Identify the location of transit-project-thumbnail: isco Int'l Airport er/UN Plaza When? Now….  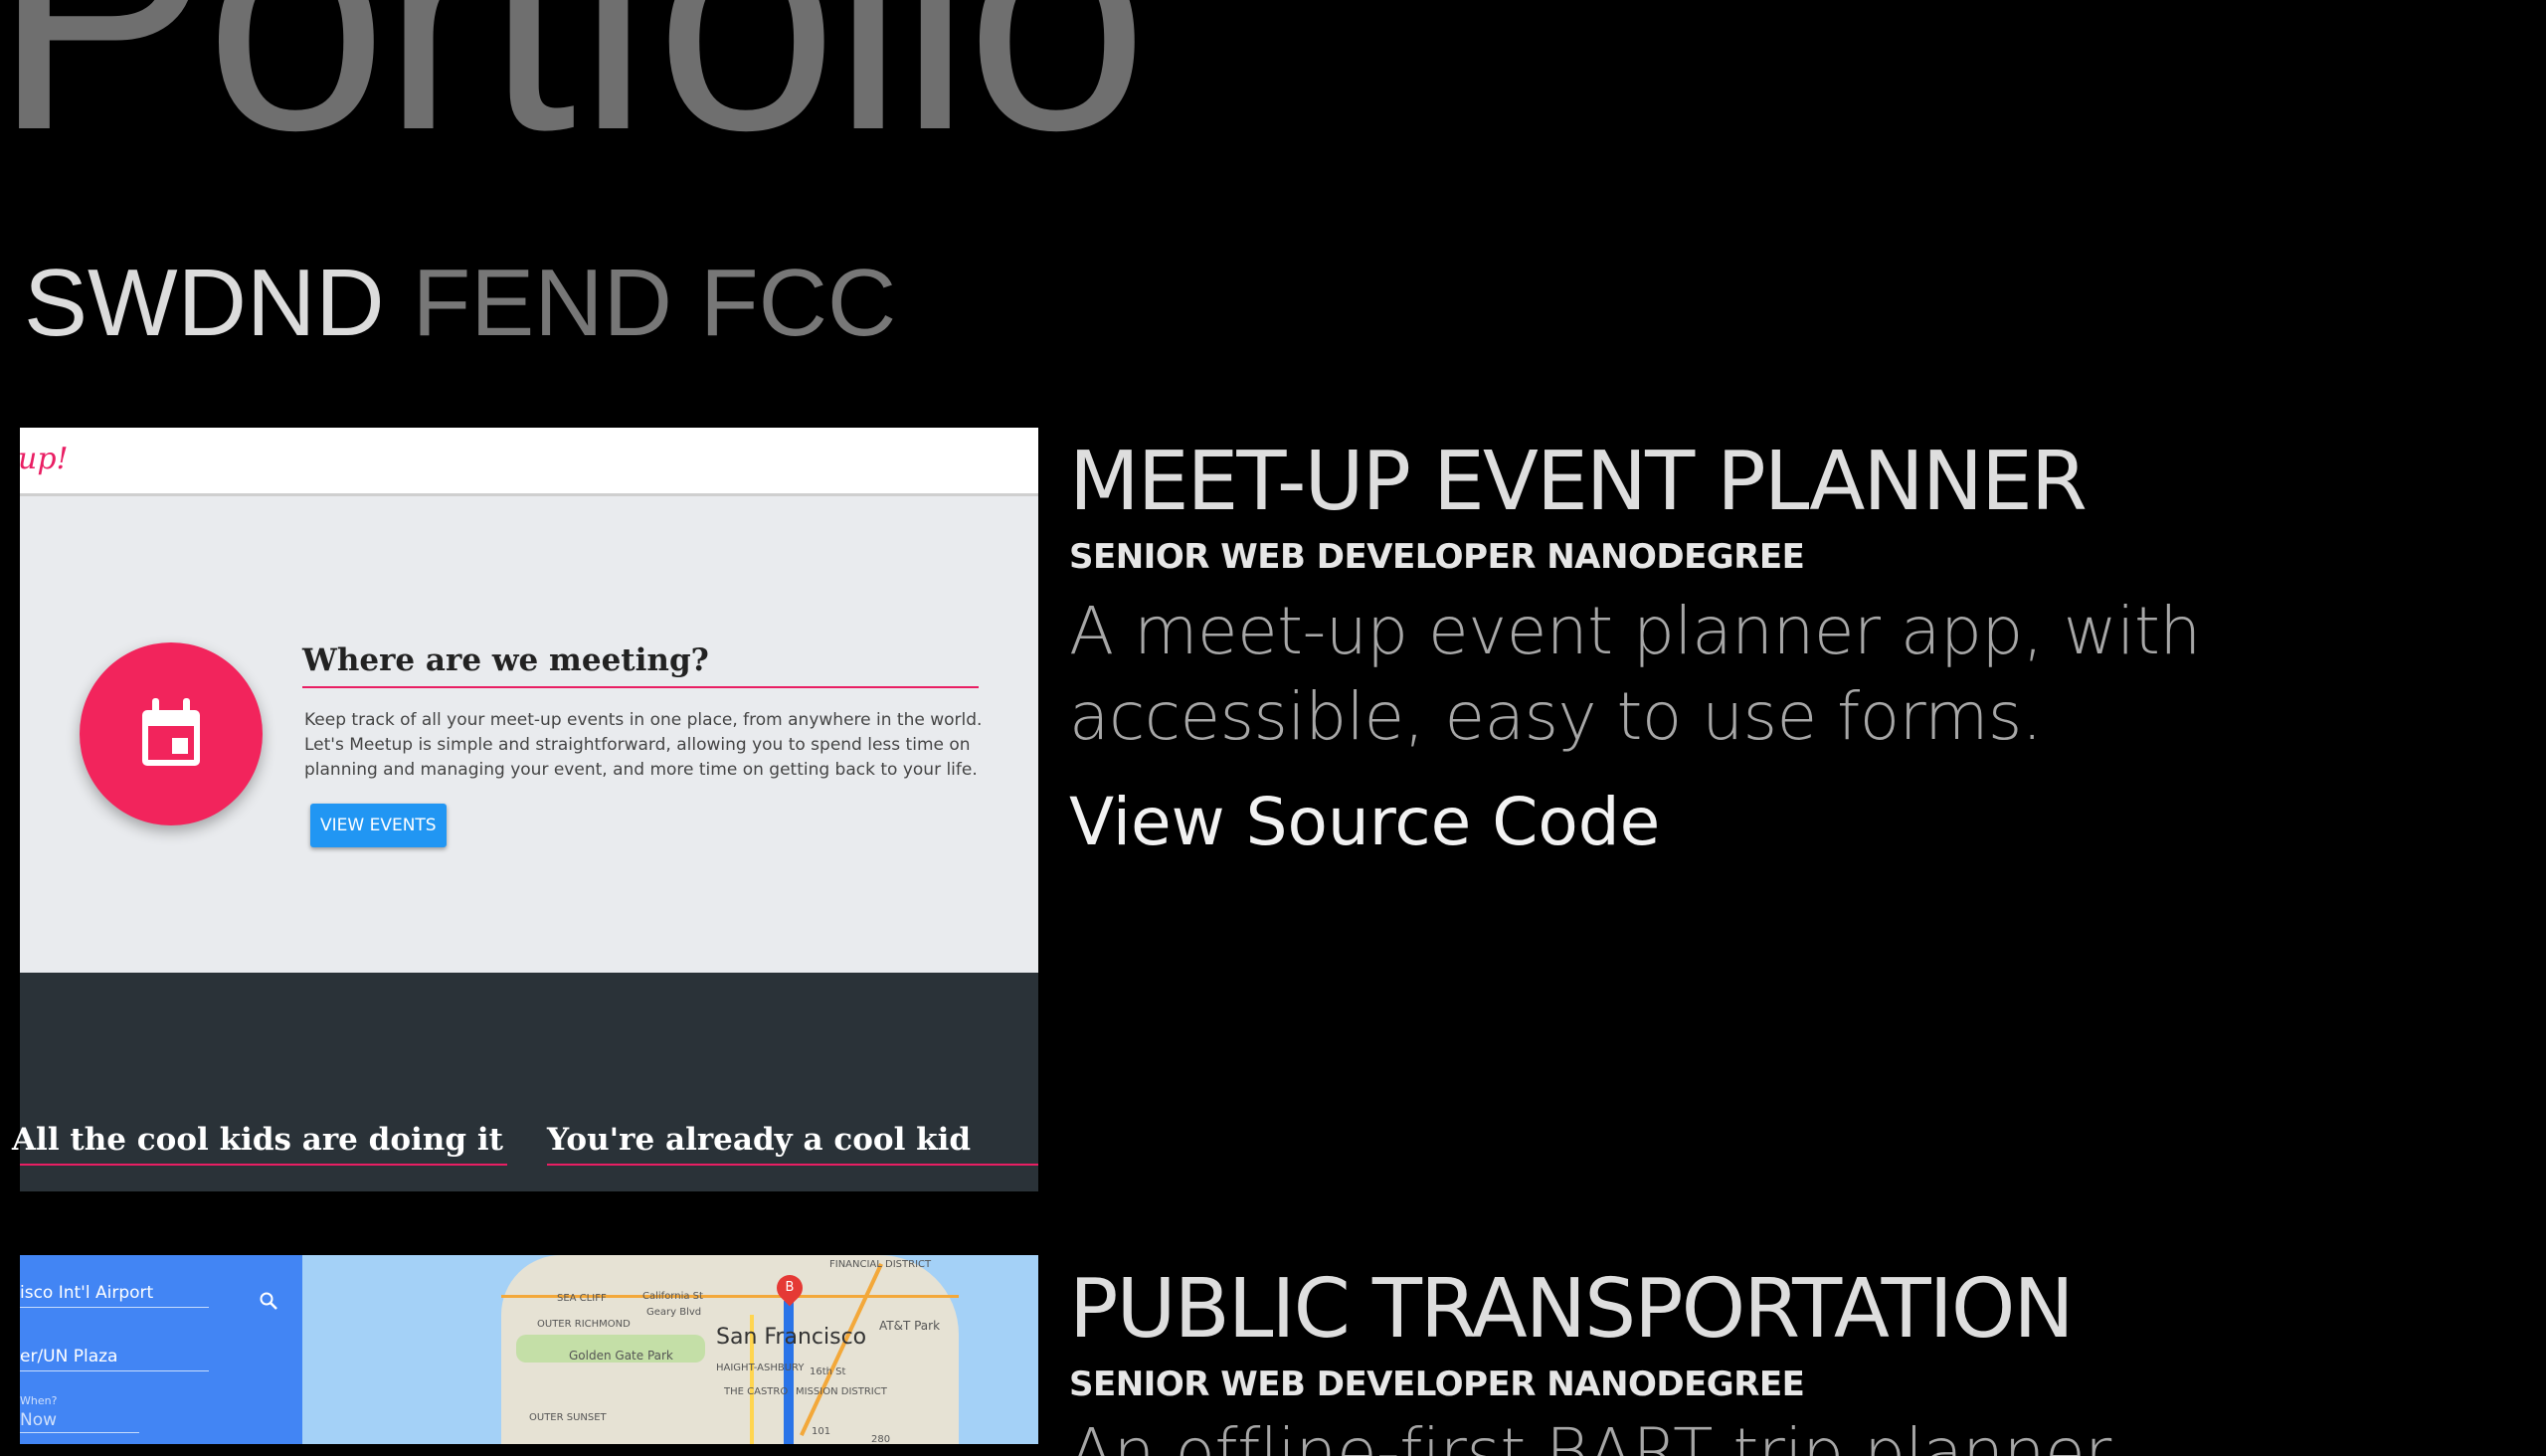
(529, 1349).